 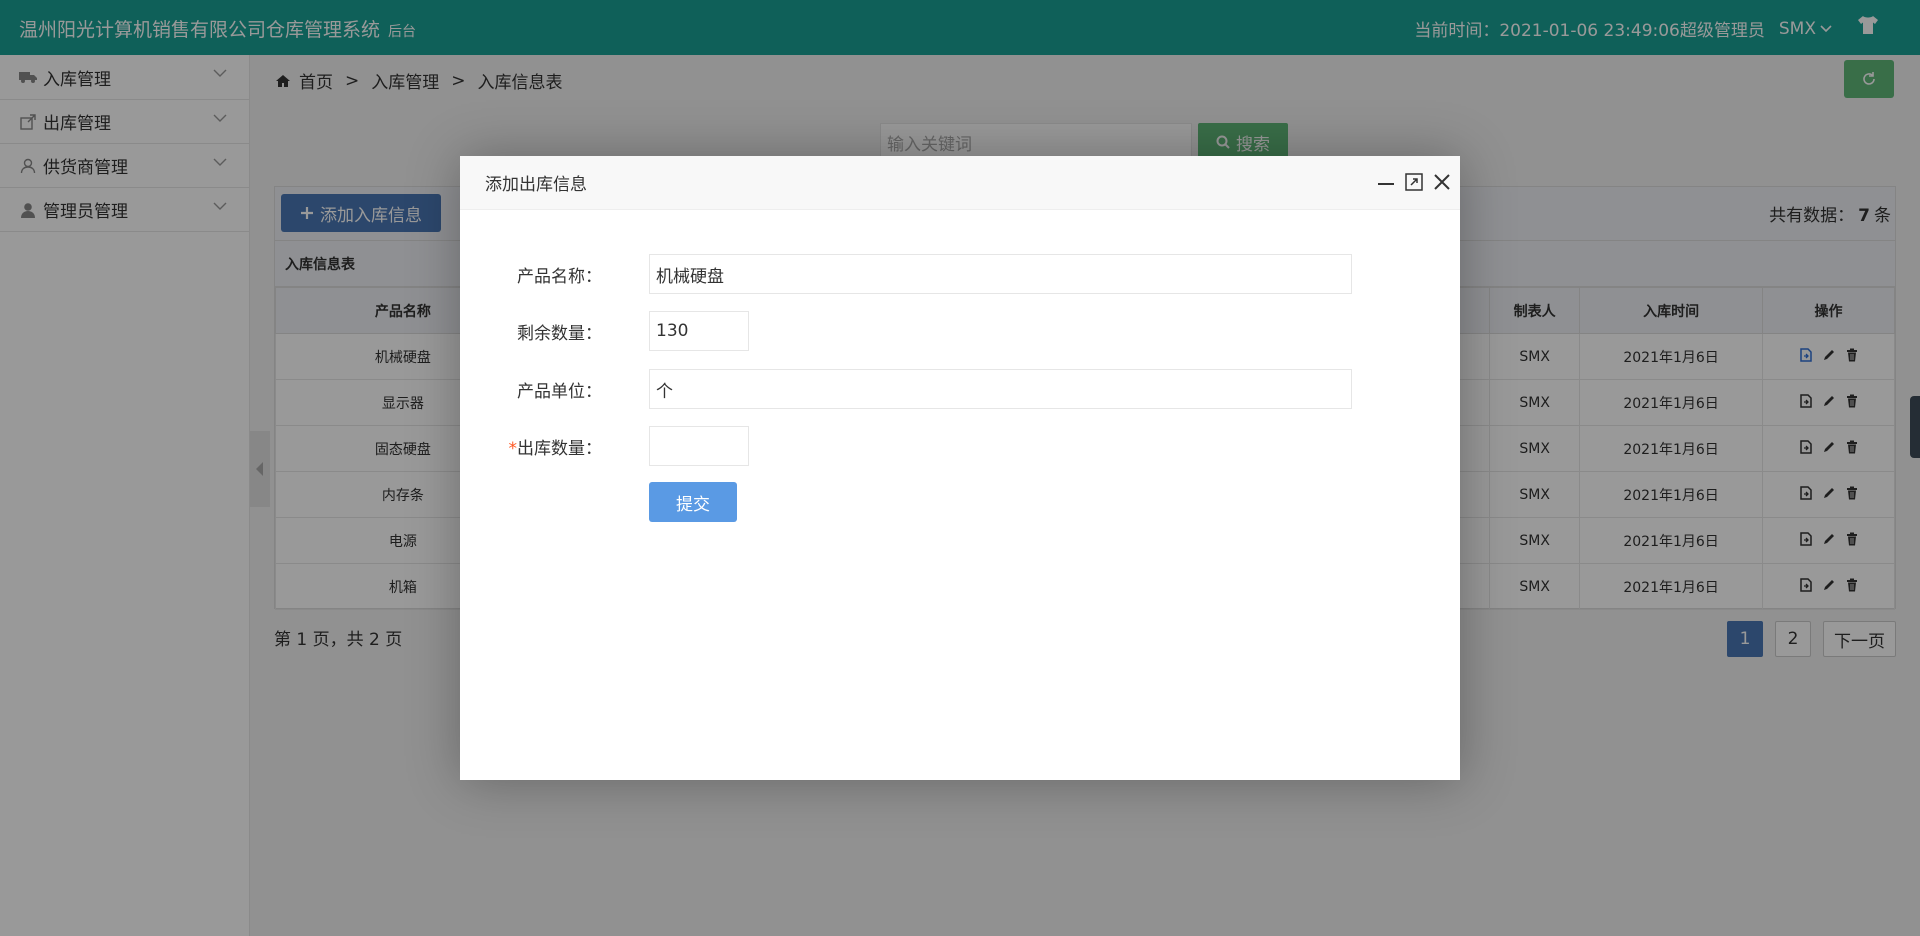 I want to click on modal-controls, so click(x=1414, y=182).